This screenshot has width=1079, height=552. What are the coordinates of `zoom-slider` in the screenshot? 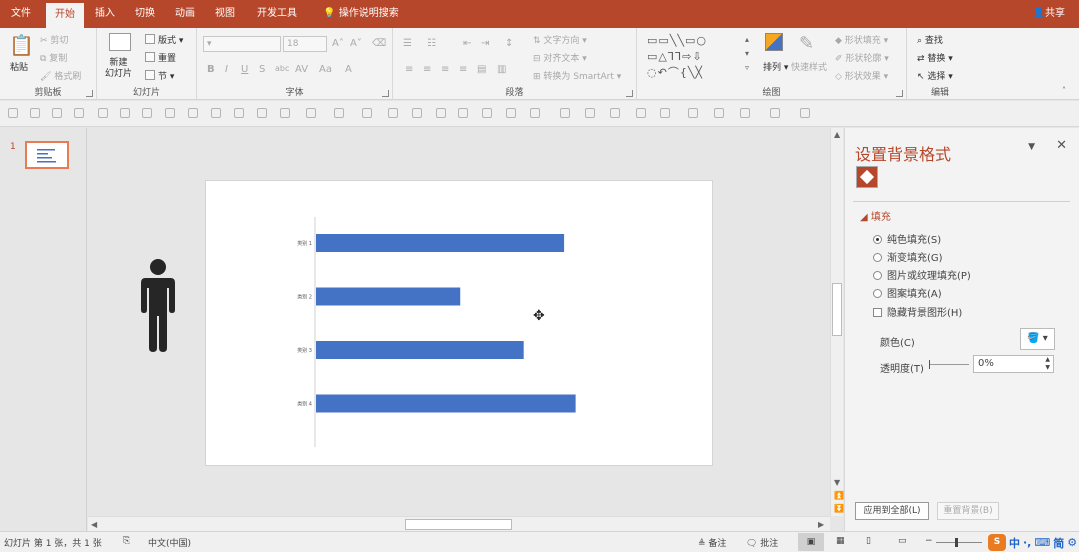 It's located at (959, 542).